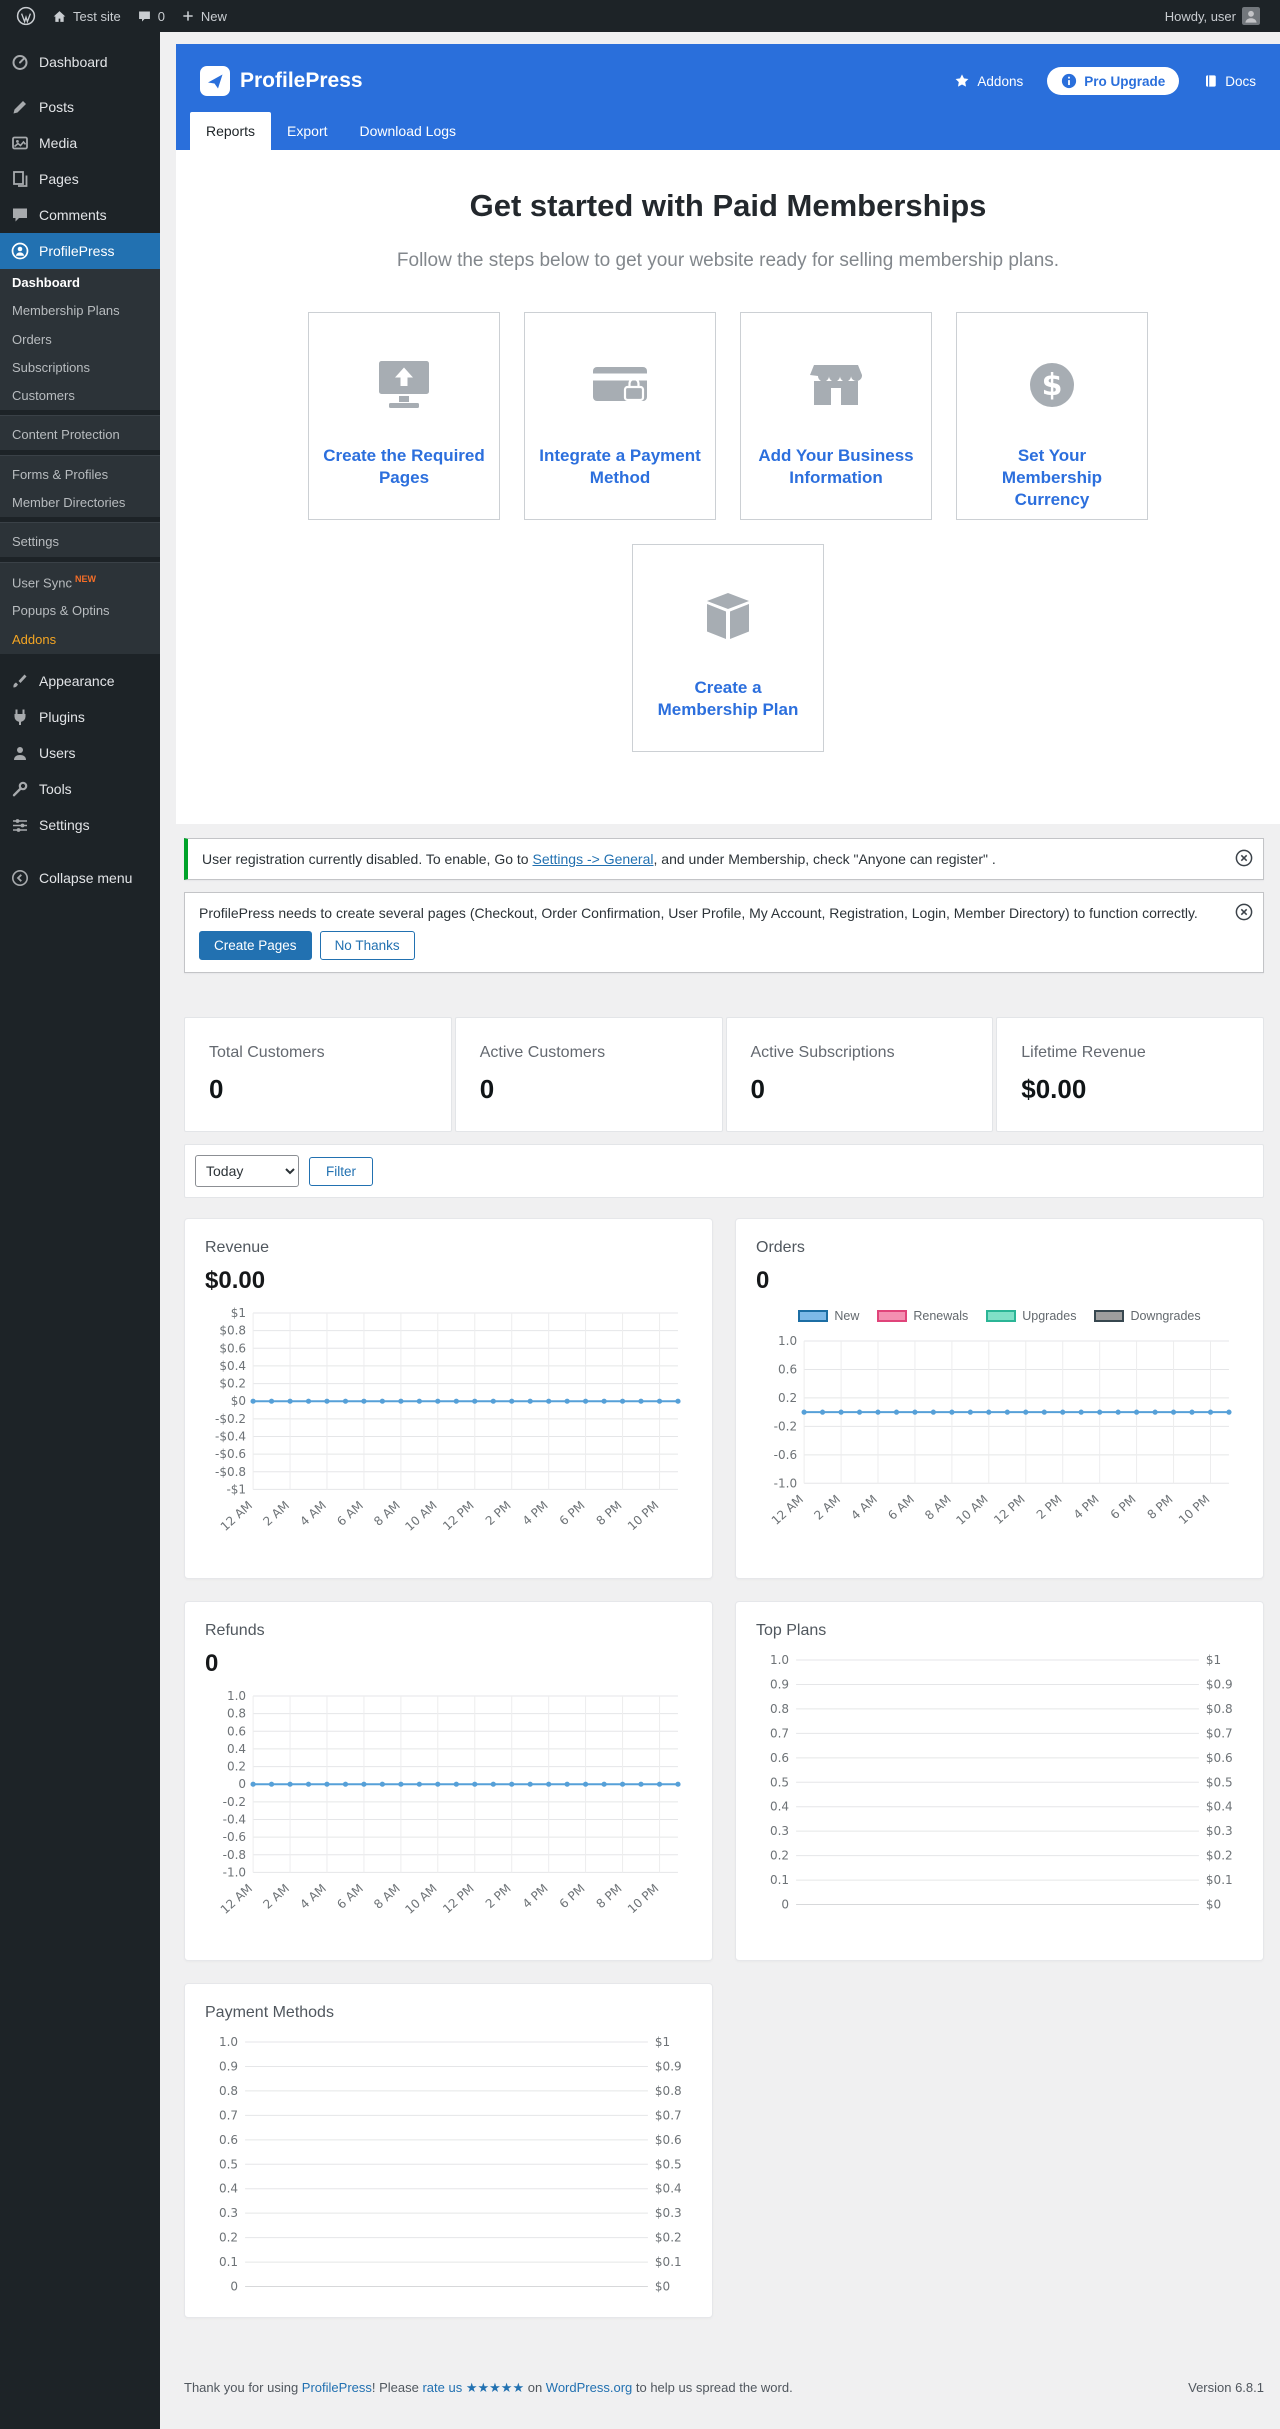  What do you see at coordinates (1219, 1831) in the screenshot?
I see `svg-text: $0.3` at bounding box center [1219, 1831].